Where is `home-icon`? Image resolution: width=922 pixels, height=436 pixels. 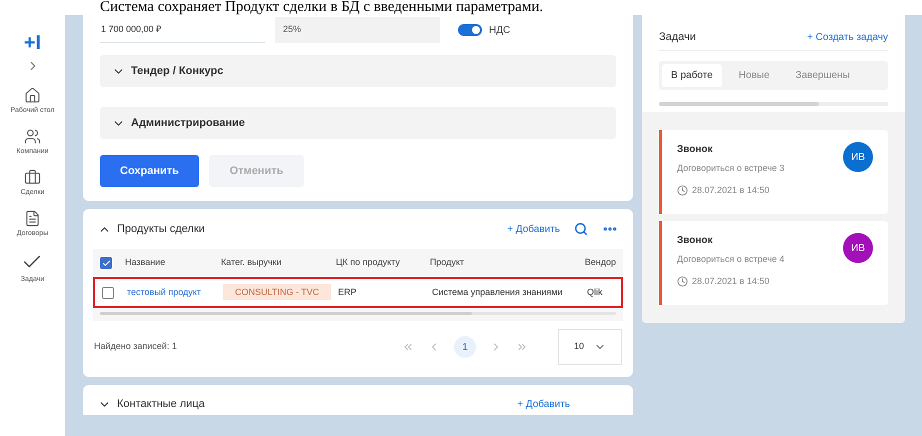 home-icon is located at coordinates (32, 95).